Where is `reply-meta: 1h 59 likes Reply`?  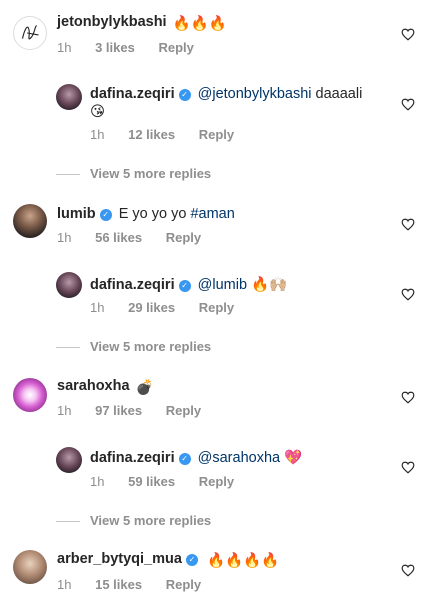
reply-meta: 1h 59 likes Reply is located at coordinates (172, 481).